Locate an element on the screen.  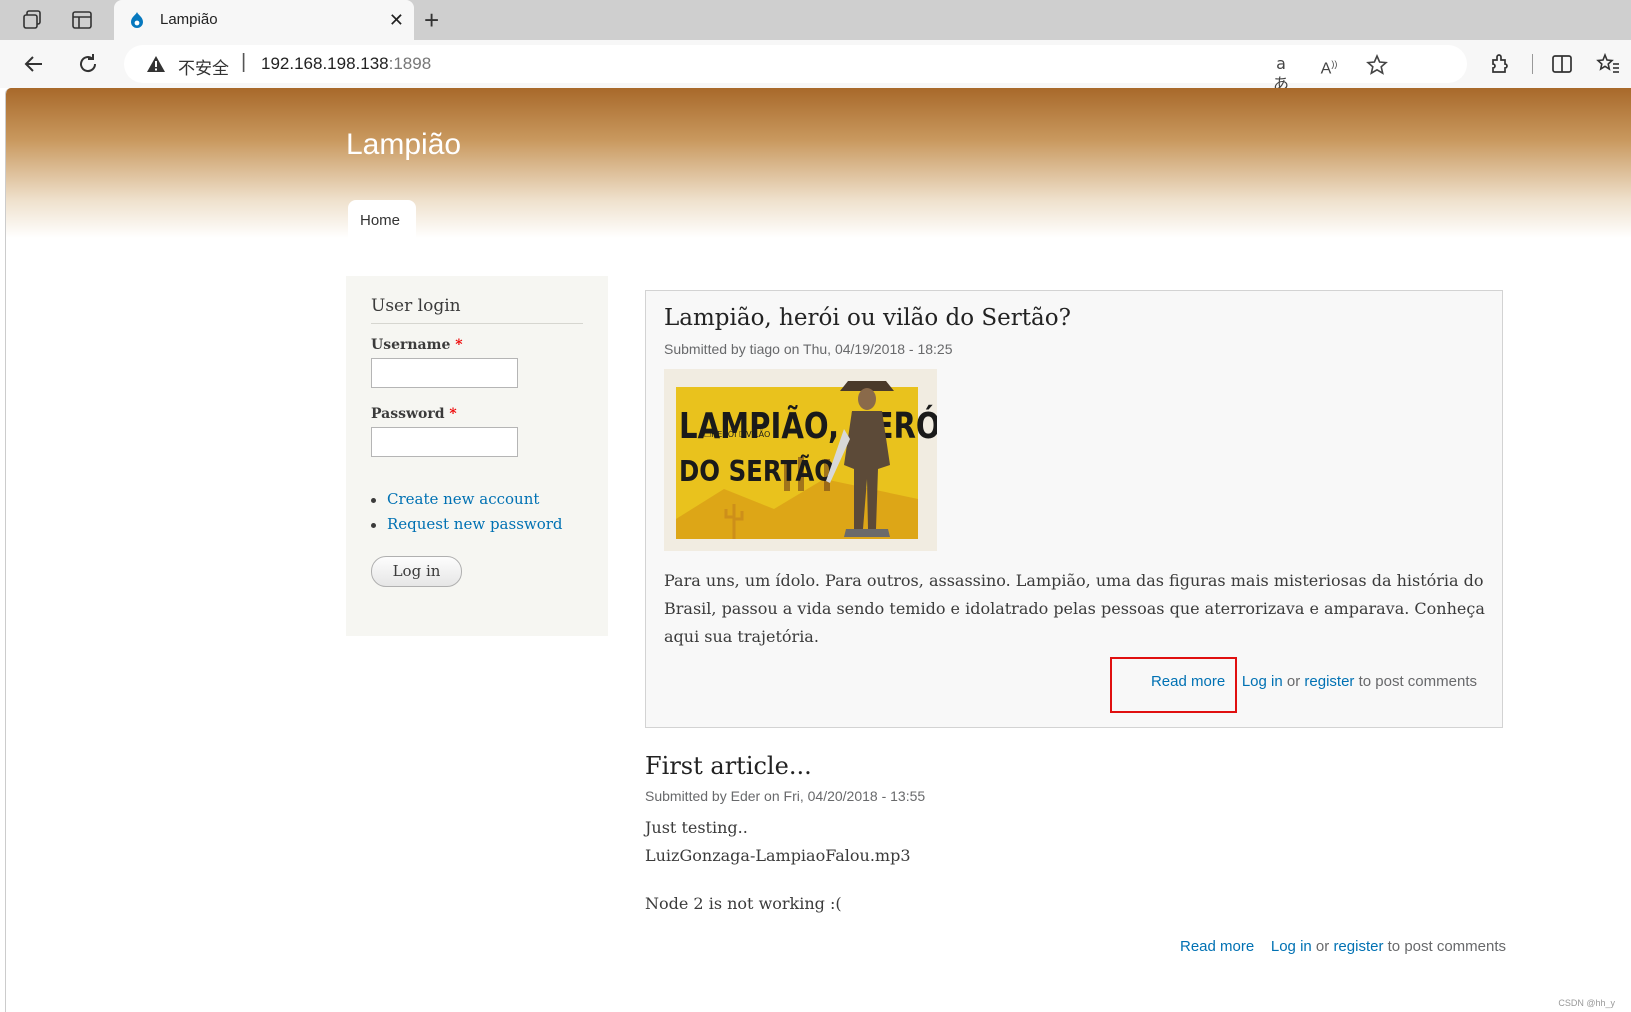
nav-home-tab: Home is located at coordinates (382, 220).